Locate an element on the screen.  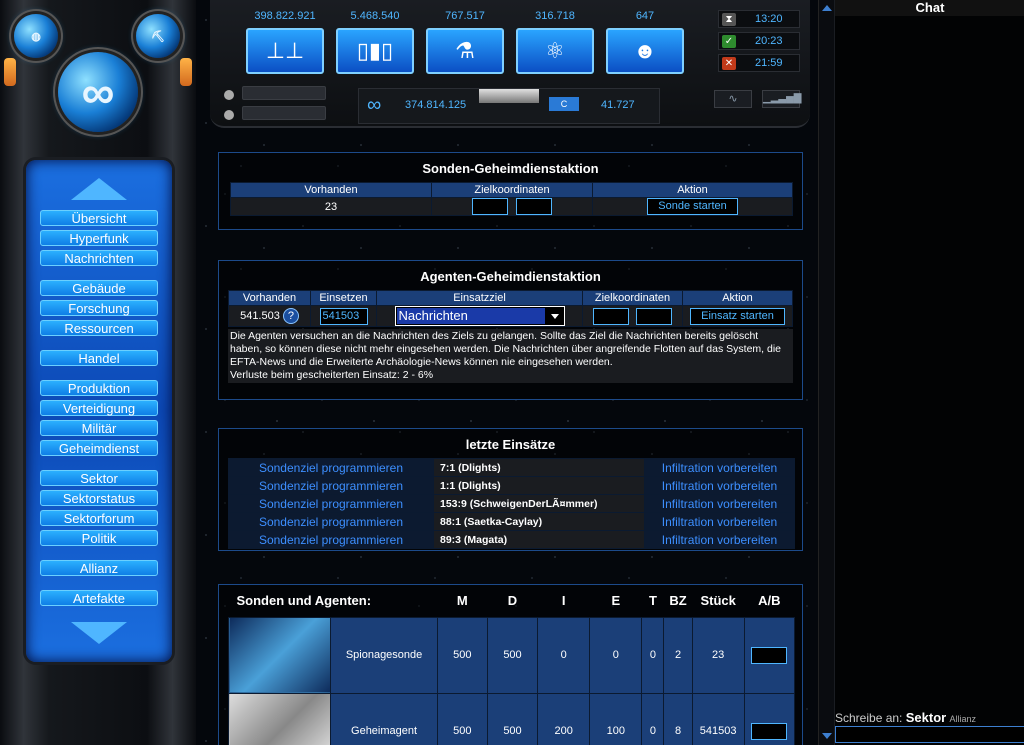
clock-time: 21:59 is located at coordinates (769, 63).